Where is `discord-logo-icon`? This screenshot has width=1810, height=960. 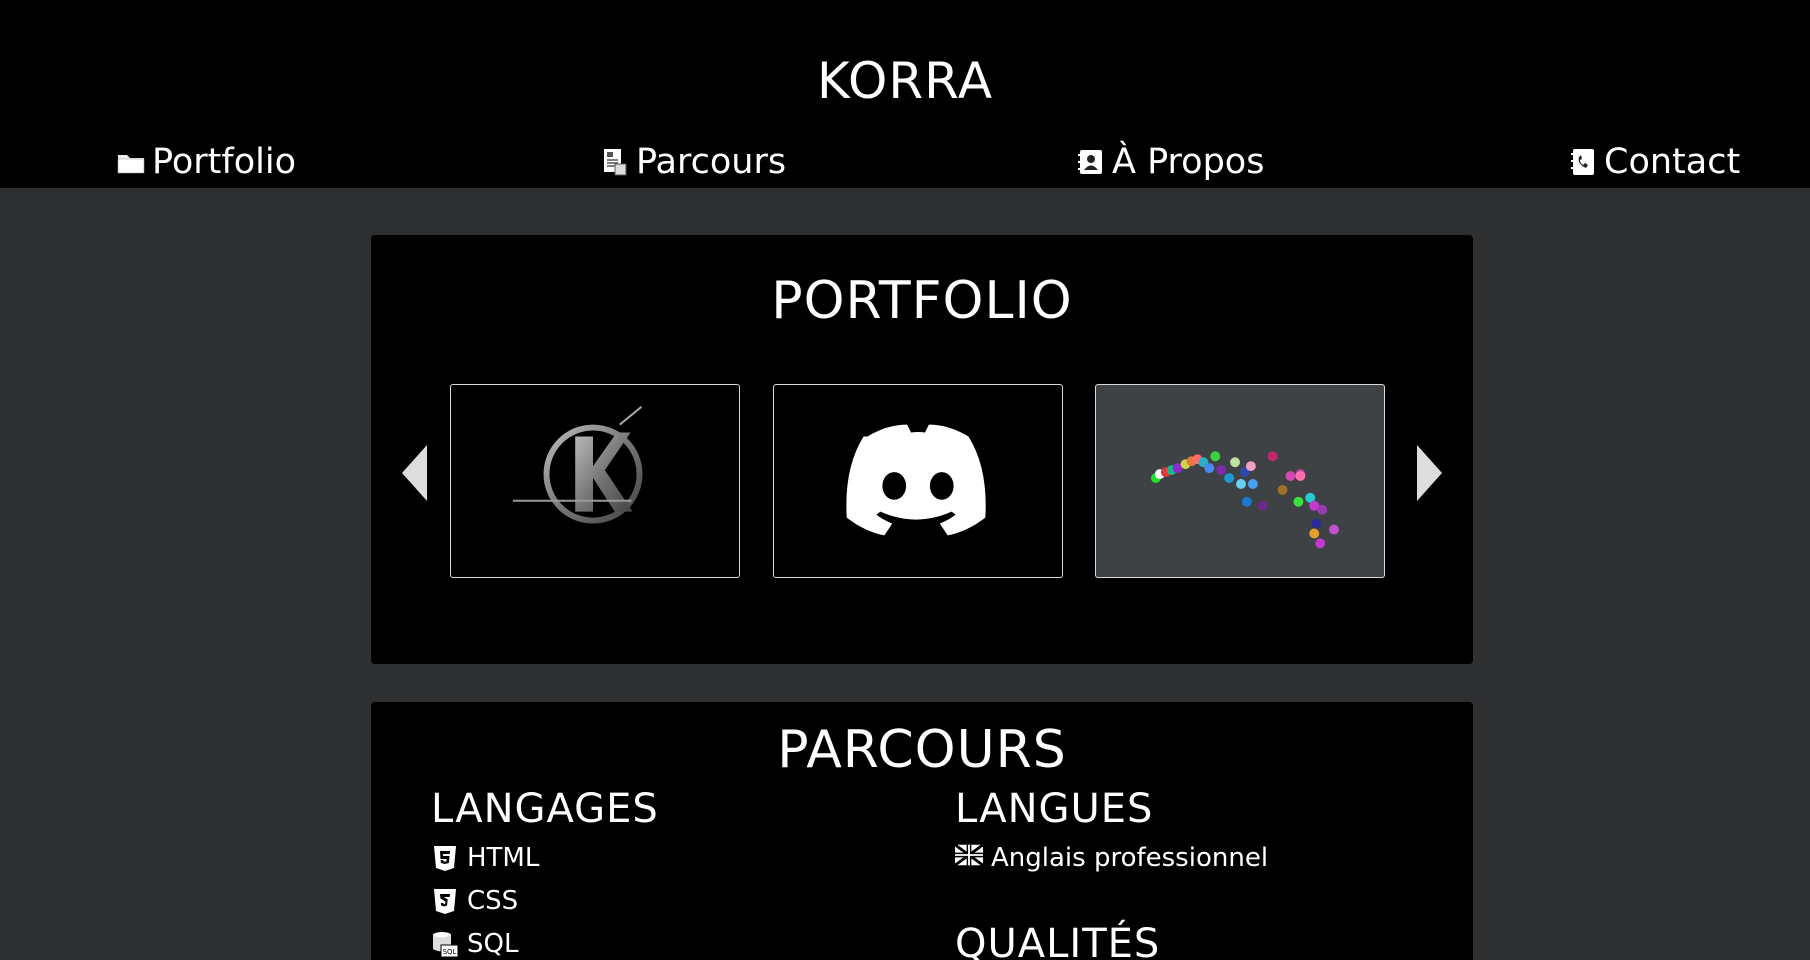 discord-logo-icon is located at coordinates (916, 480).